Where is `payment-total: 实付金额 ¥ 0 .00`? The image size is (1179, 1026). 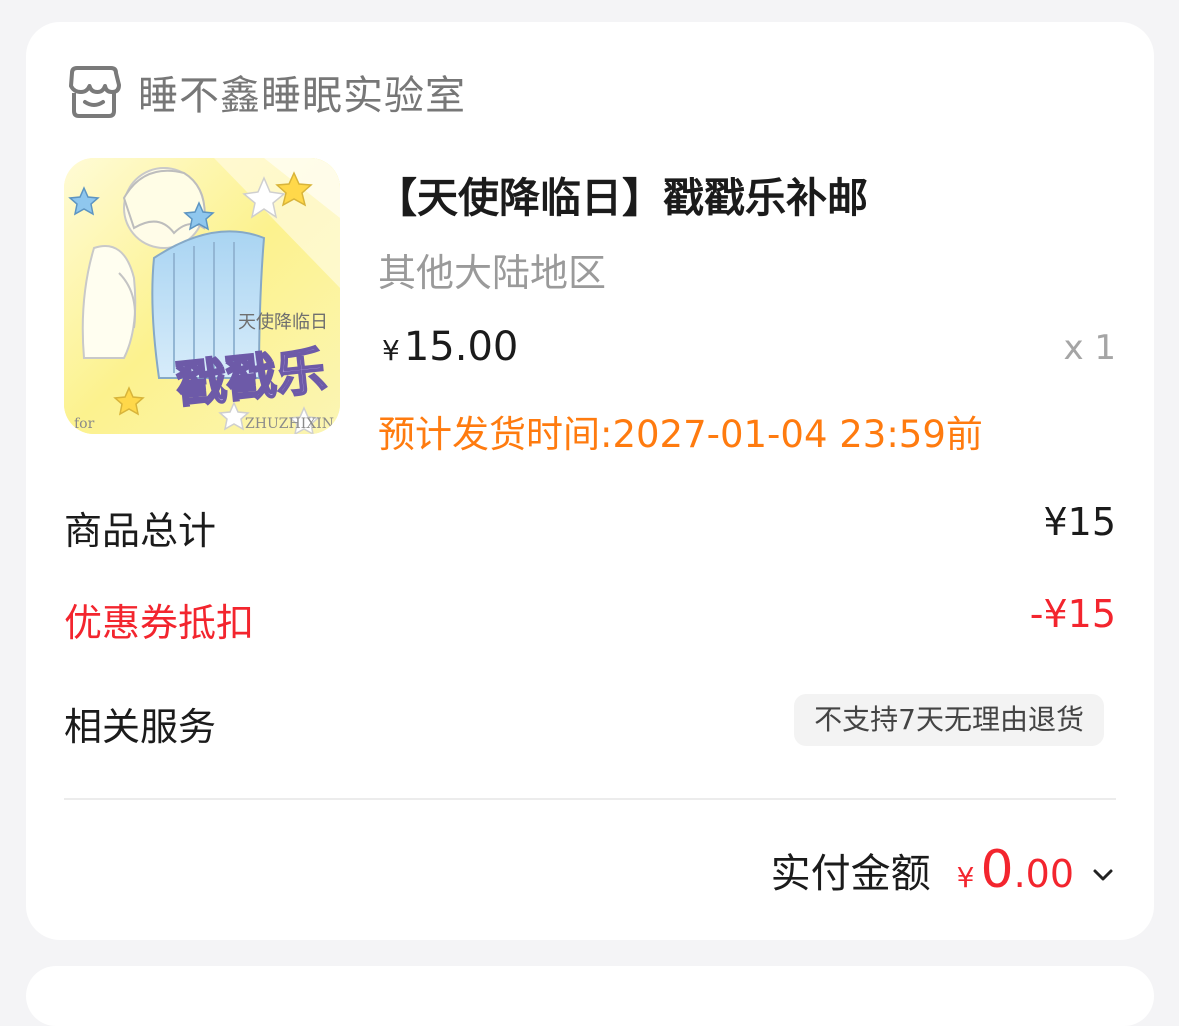
payment-total: 实付金额 ¥ 0 .00 is located at coordinates (942, 875).